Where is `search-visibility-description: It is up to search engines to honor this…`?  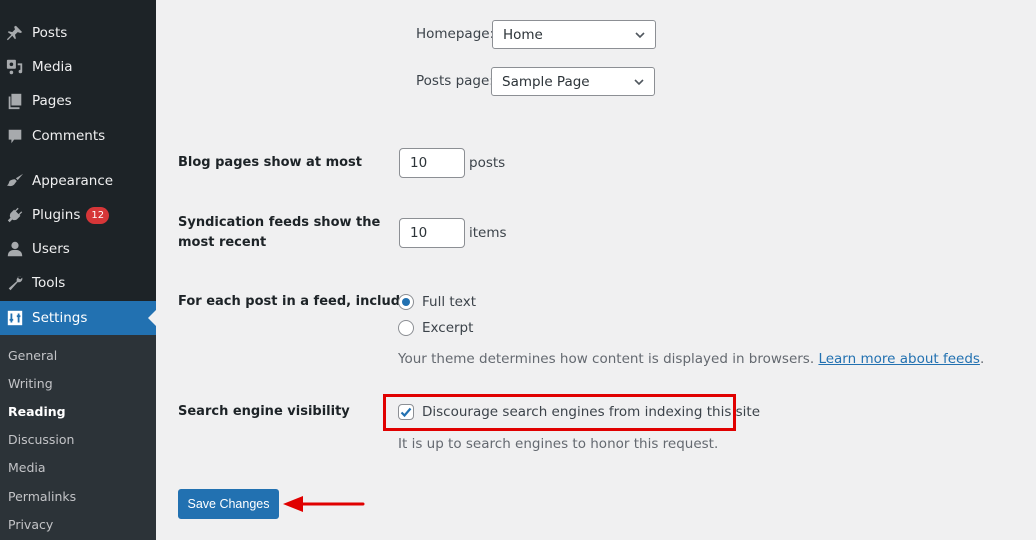 search-visibility-description: It is up to search engines to honor this… is located at coordinates (558, 444).